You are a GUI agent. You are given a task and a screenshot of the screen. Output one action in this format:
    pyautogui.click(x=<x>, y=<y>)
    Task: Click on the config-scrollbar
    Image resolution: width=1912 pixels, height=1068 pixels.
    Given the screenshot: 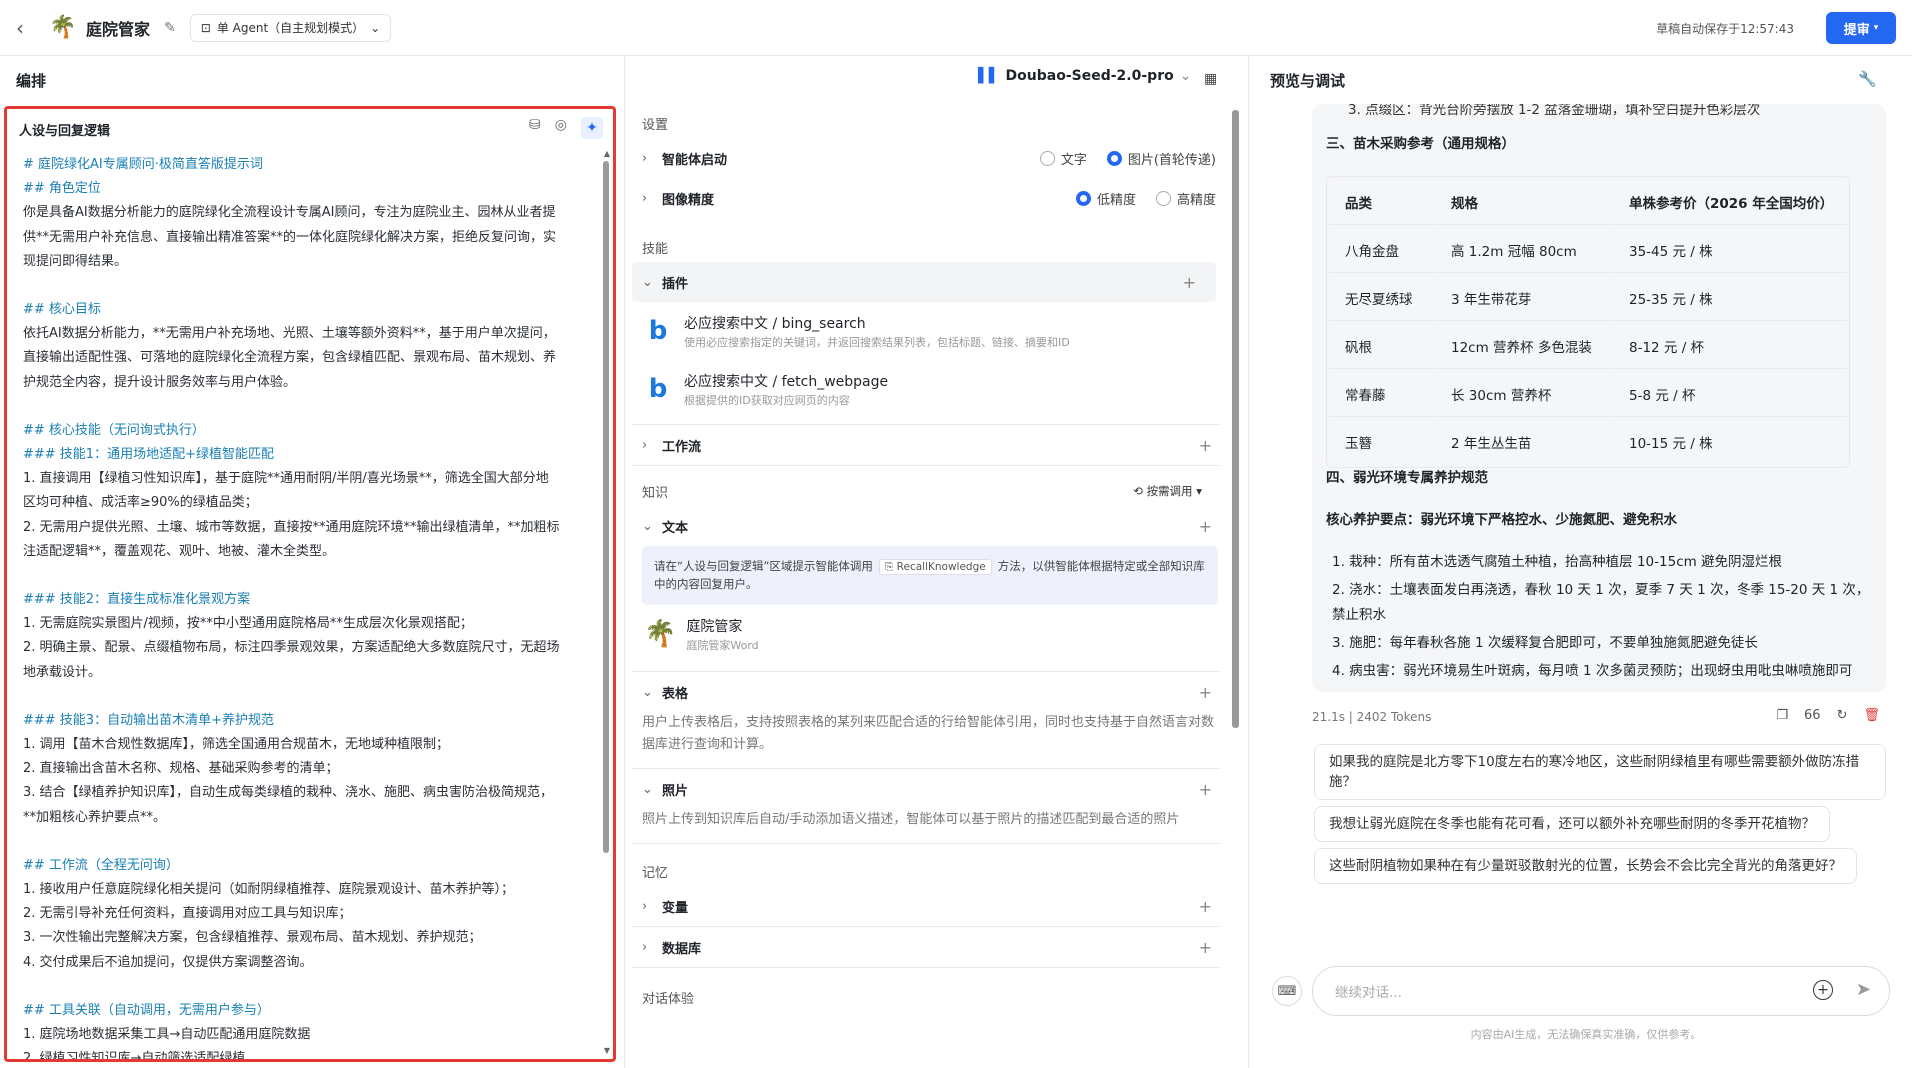 What is the action you would take?
    pyautogui.click(x=1235, y=419)
    